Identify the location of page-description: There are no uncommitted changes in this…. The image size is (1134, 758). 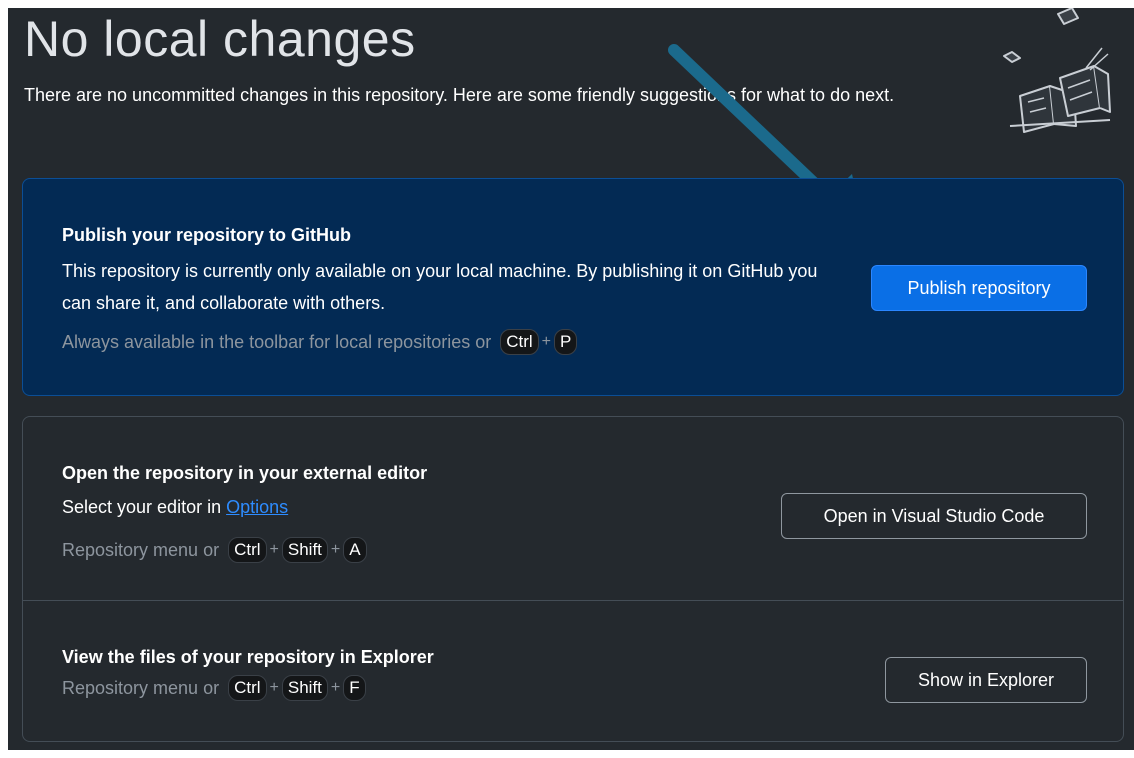
(459, 95).